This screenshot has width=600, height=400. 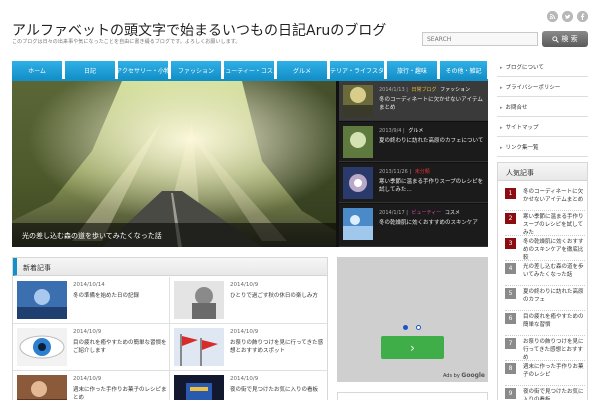 I want to click on nav-item-diary: 日記, so click(x=90, y=70).